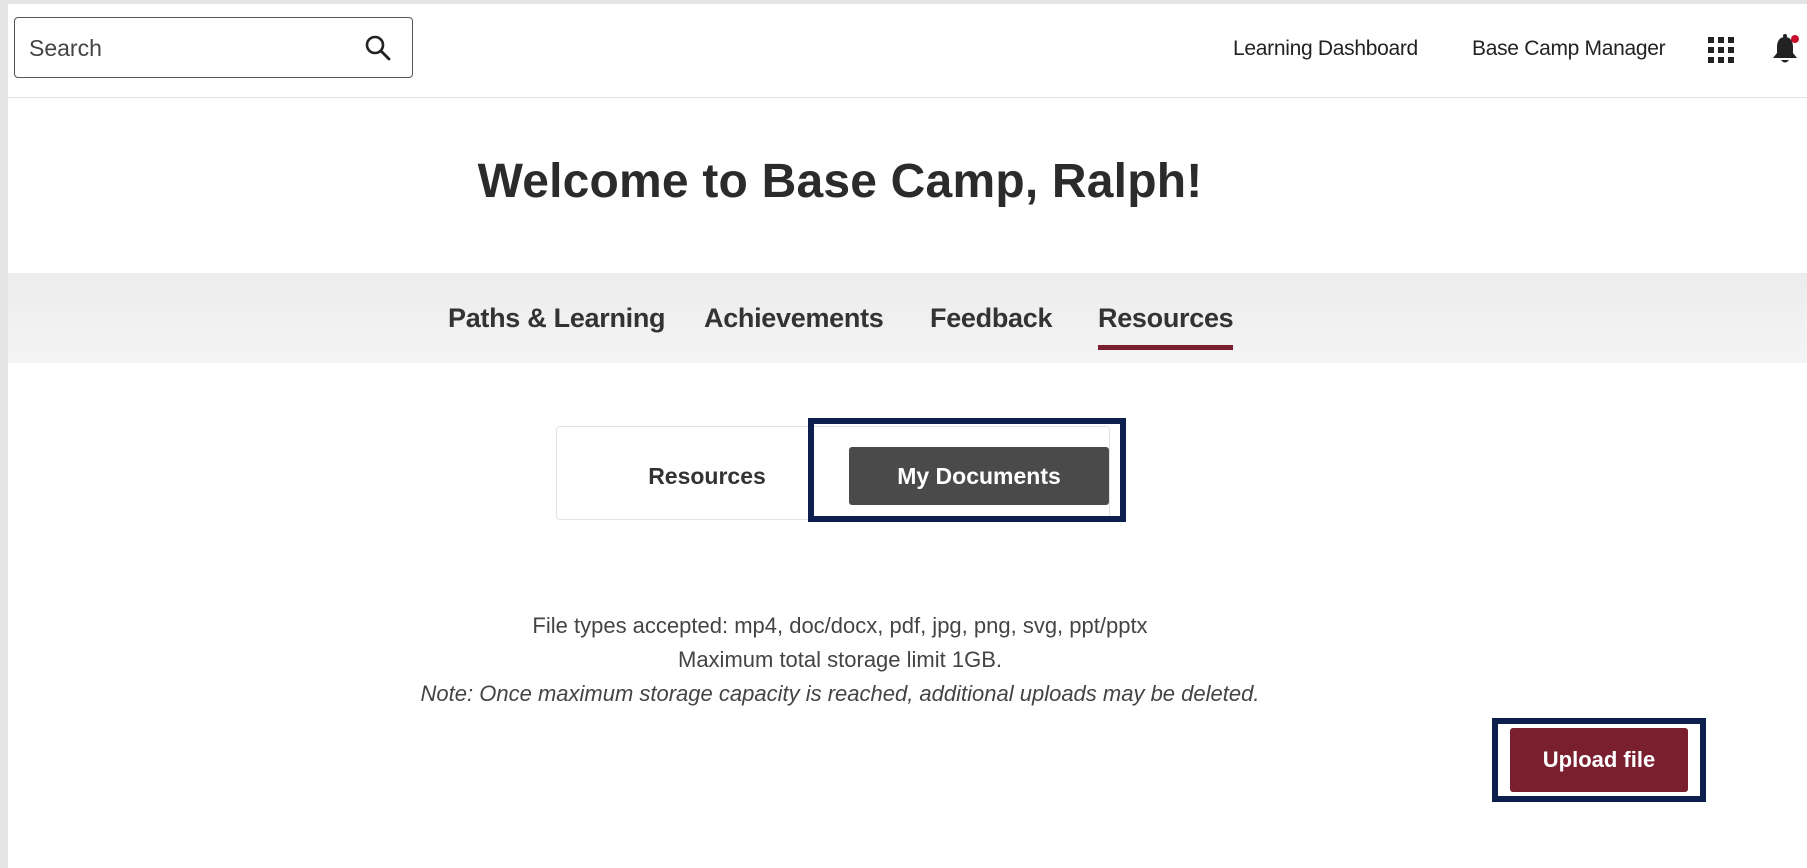 This screenshot has width=1807, height=868. I want to click on storage-limit-text: Maximum total storage limit 1GB., so click(840, 659).